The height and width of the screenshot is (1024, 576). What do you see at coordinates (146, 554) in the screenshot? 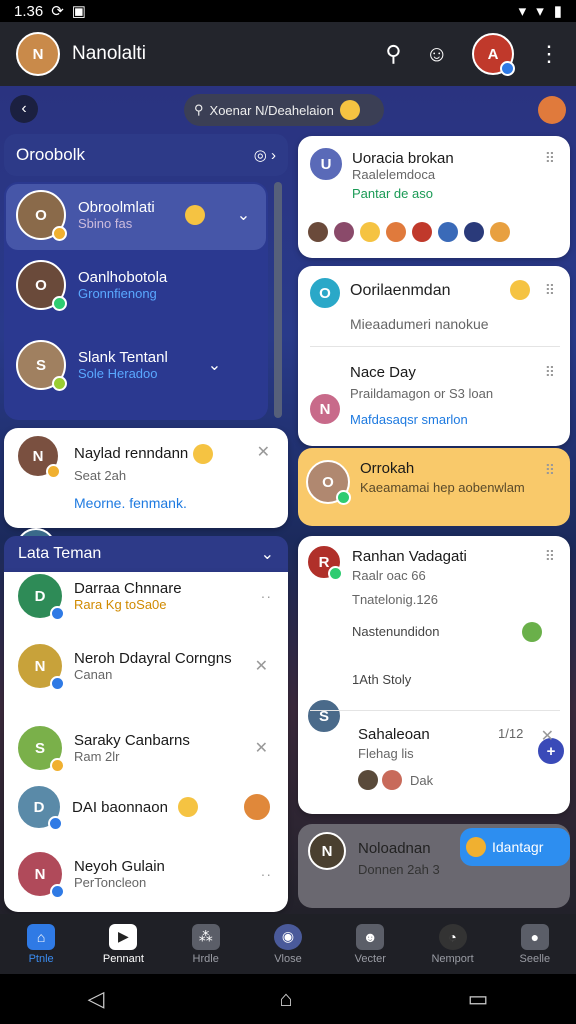
I see `friends-header: Lata Teman ⌄` at bounding box center [146, 554].